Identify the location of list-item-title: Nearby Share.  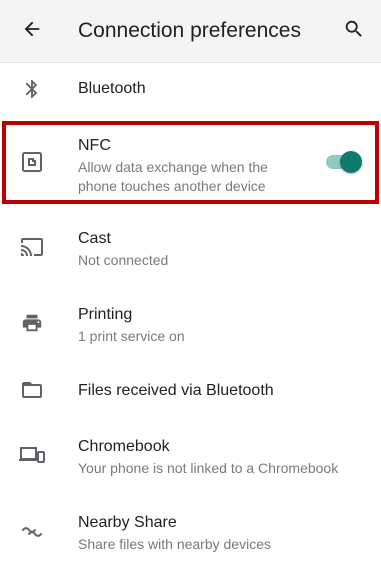
(127, 522).